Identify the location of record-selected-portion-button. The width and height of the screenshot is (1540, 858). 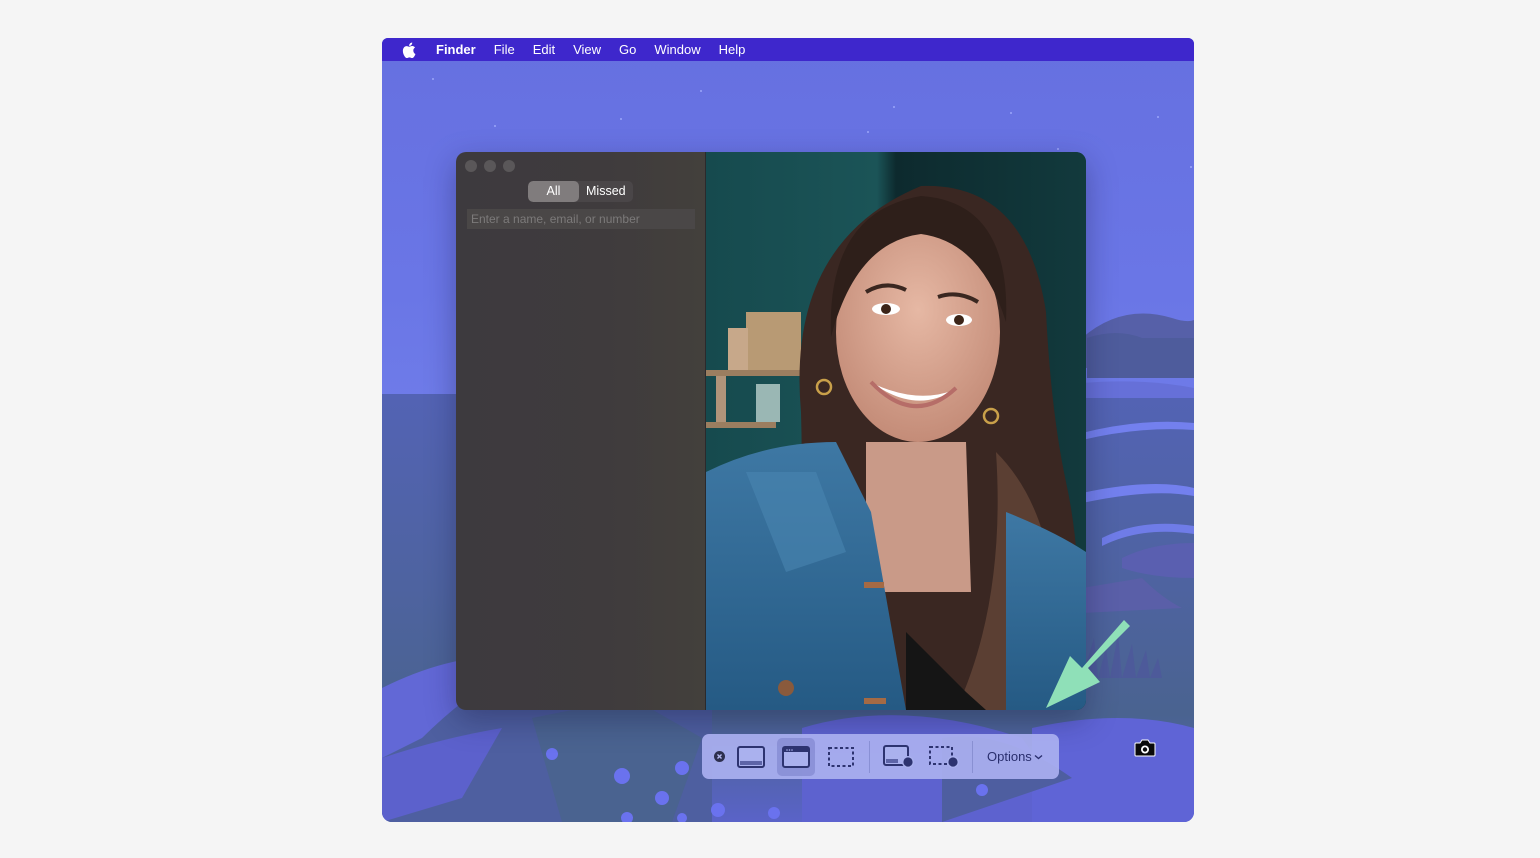
(944, 757).